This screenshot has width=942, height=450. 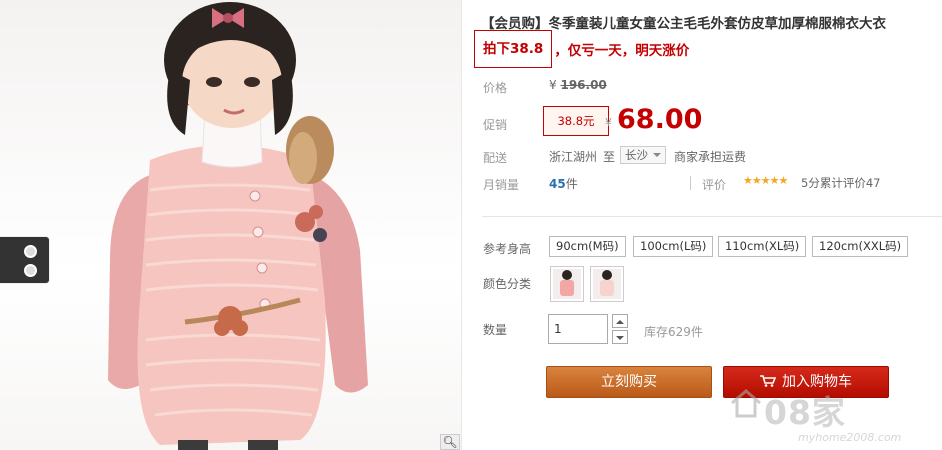 I want to click on site-watermark: 08家 myhome2008.com, so click(x=833, y=416).